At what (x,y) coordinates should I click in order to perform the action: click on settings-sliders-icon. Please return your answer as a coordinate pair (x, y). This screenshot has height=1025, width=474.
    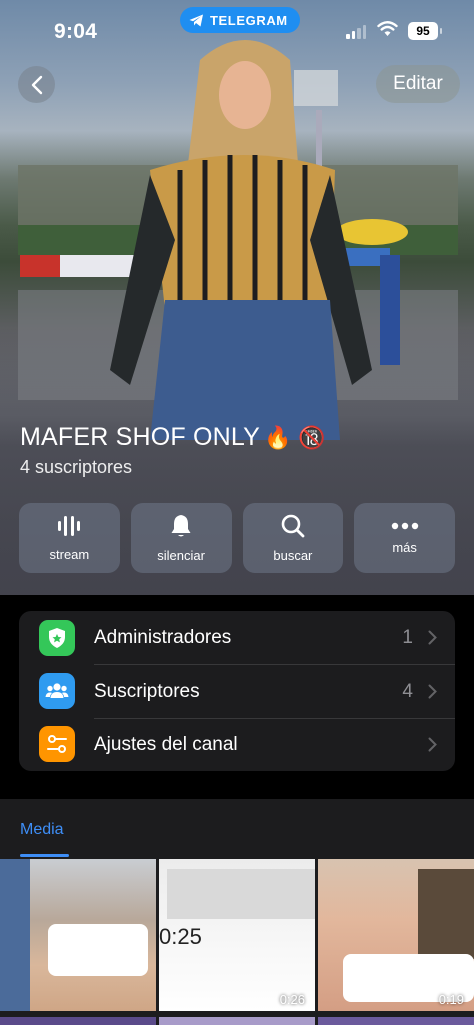
    Looking at the image, I should click on (57, 744).